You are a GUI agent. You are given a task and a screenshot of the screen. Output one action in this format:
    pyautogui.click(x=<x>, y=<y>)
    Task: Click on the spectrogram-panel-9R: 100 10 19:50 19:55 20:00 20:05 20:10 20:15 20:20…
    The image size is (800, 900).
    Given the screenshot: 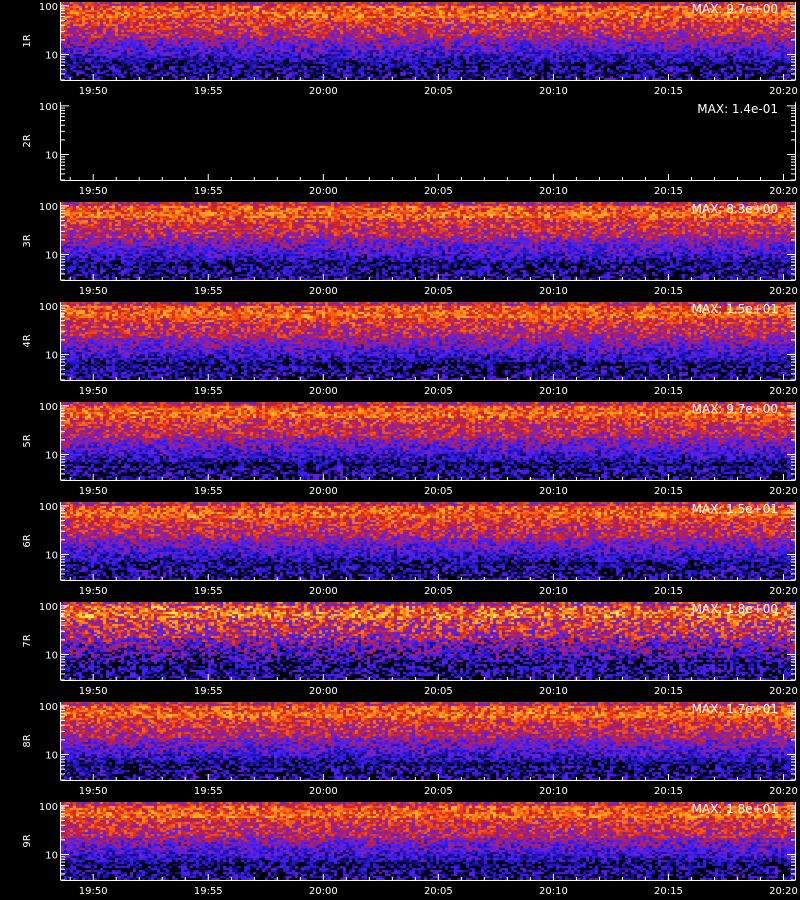 What is the action you would take?
    pyautogui.click(x=400, y=850)
    